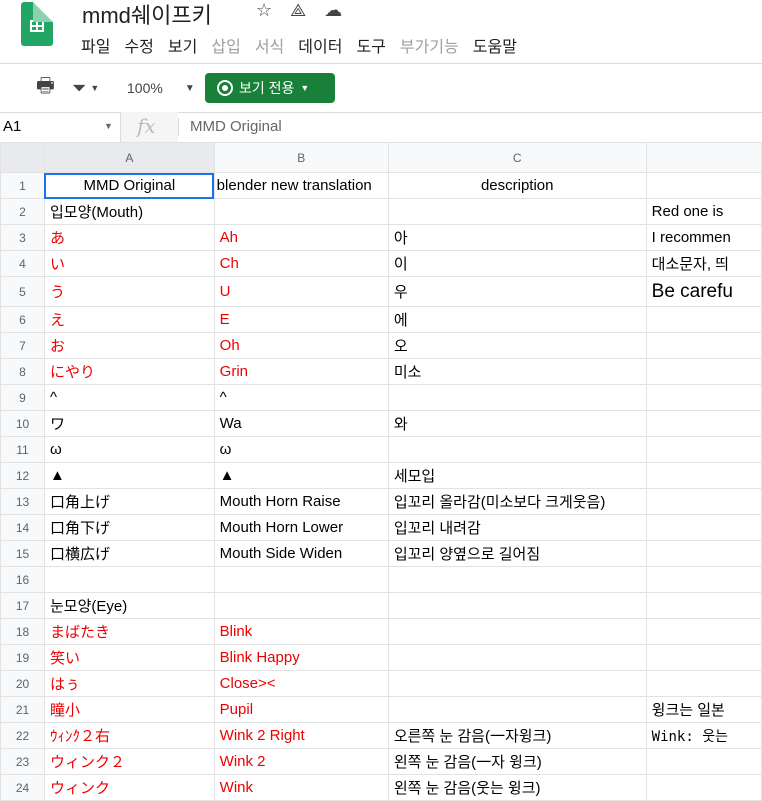 Image resolution: width=762 pixels, height=801 pixels. Describe the element at coordinates (269, 45) in the screenshot. I see `menu-item-4: 서식` at that location.